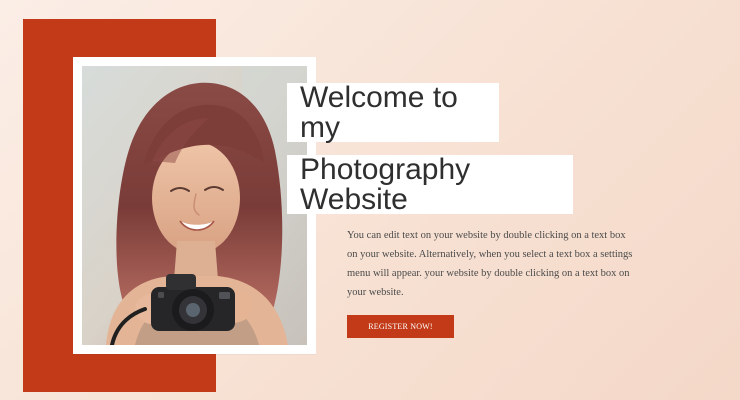 The height and width of the screenshot is (400, 740). I want to click on hero-title-line-2: Photography Website, so click(430, 184).